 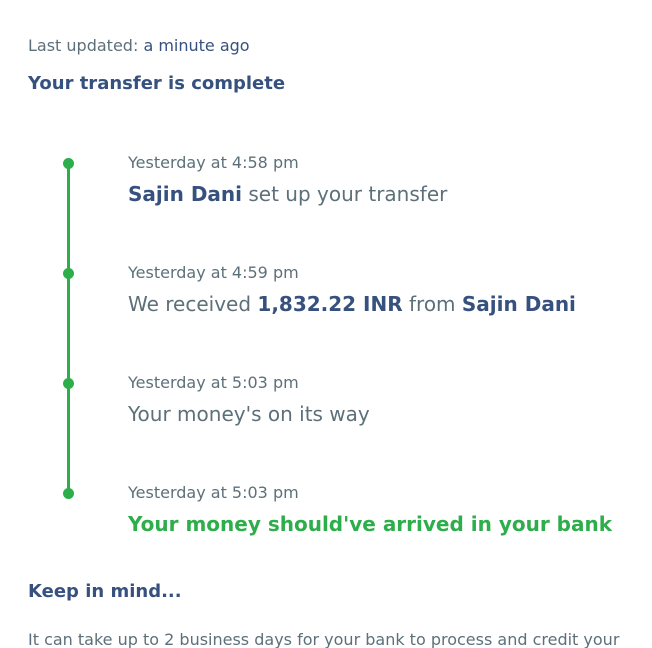 What do you see at coordinates (157, 83) in the screenshot?
I see `transfer-status-title: Your transfer is complete` at bounding box center [157, 83].